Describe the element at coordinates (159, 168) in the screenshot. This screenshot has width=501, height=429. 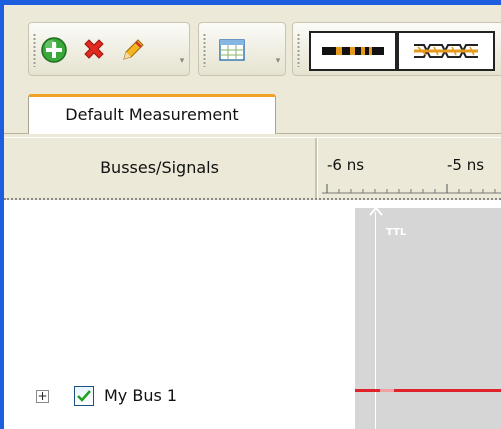
I see `busses-signals-column-header: Busses/Signals` at that location.